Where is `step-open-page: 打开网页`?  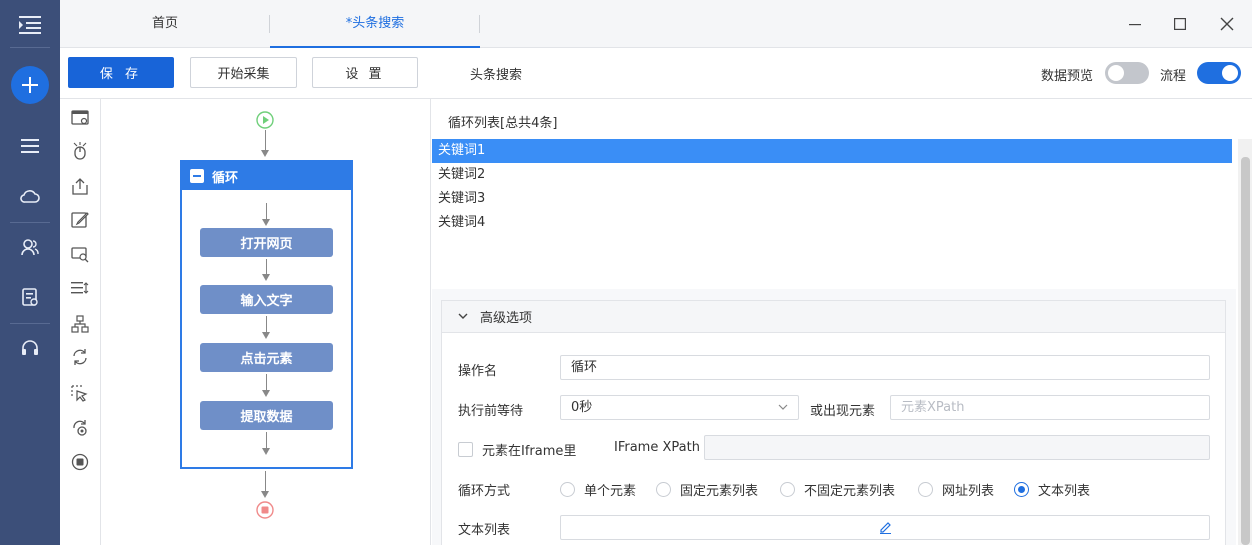
step-open-page: 打开网页 is located at coordinates (266, 242).